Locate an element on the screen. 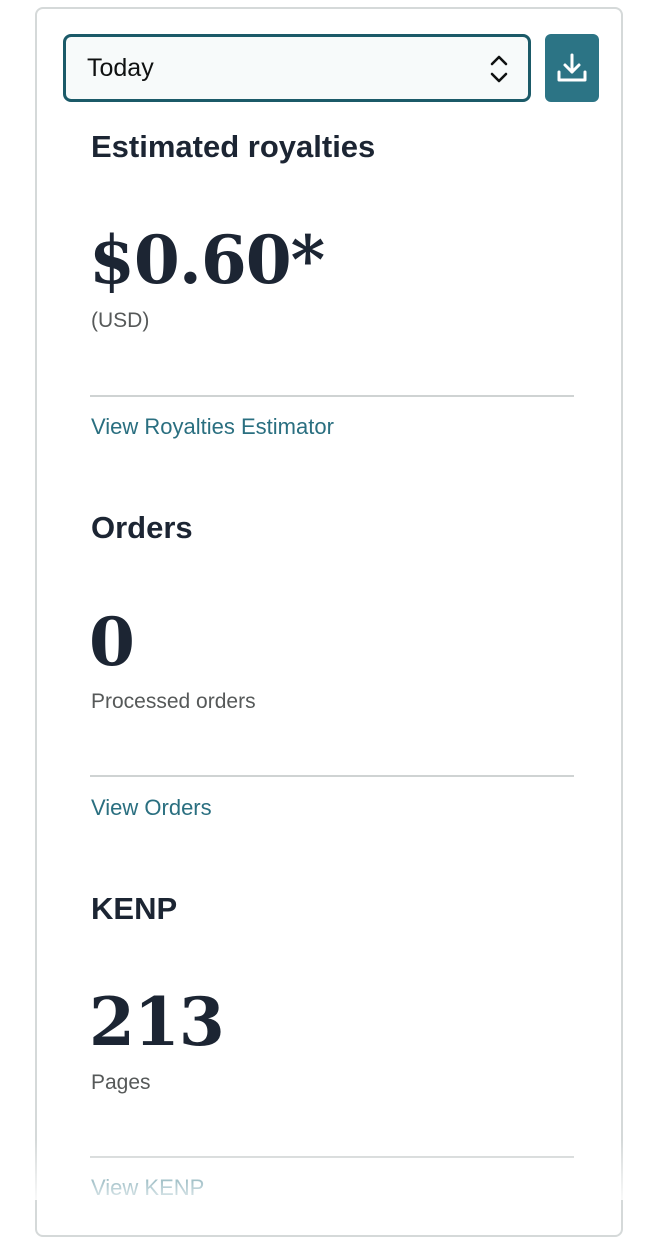  orders-caption: Processed orders is located at coordinates (173, 702).